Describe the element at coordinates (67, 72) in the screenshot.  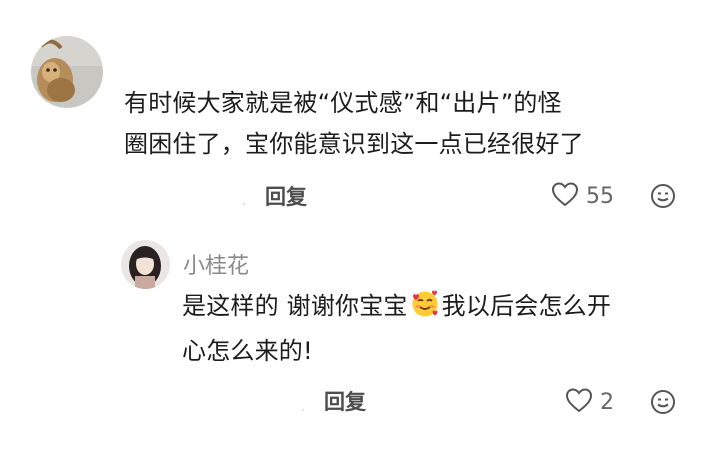
I see `comment-author-avatar` at that location.